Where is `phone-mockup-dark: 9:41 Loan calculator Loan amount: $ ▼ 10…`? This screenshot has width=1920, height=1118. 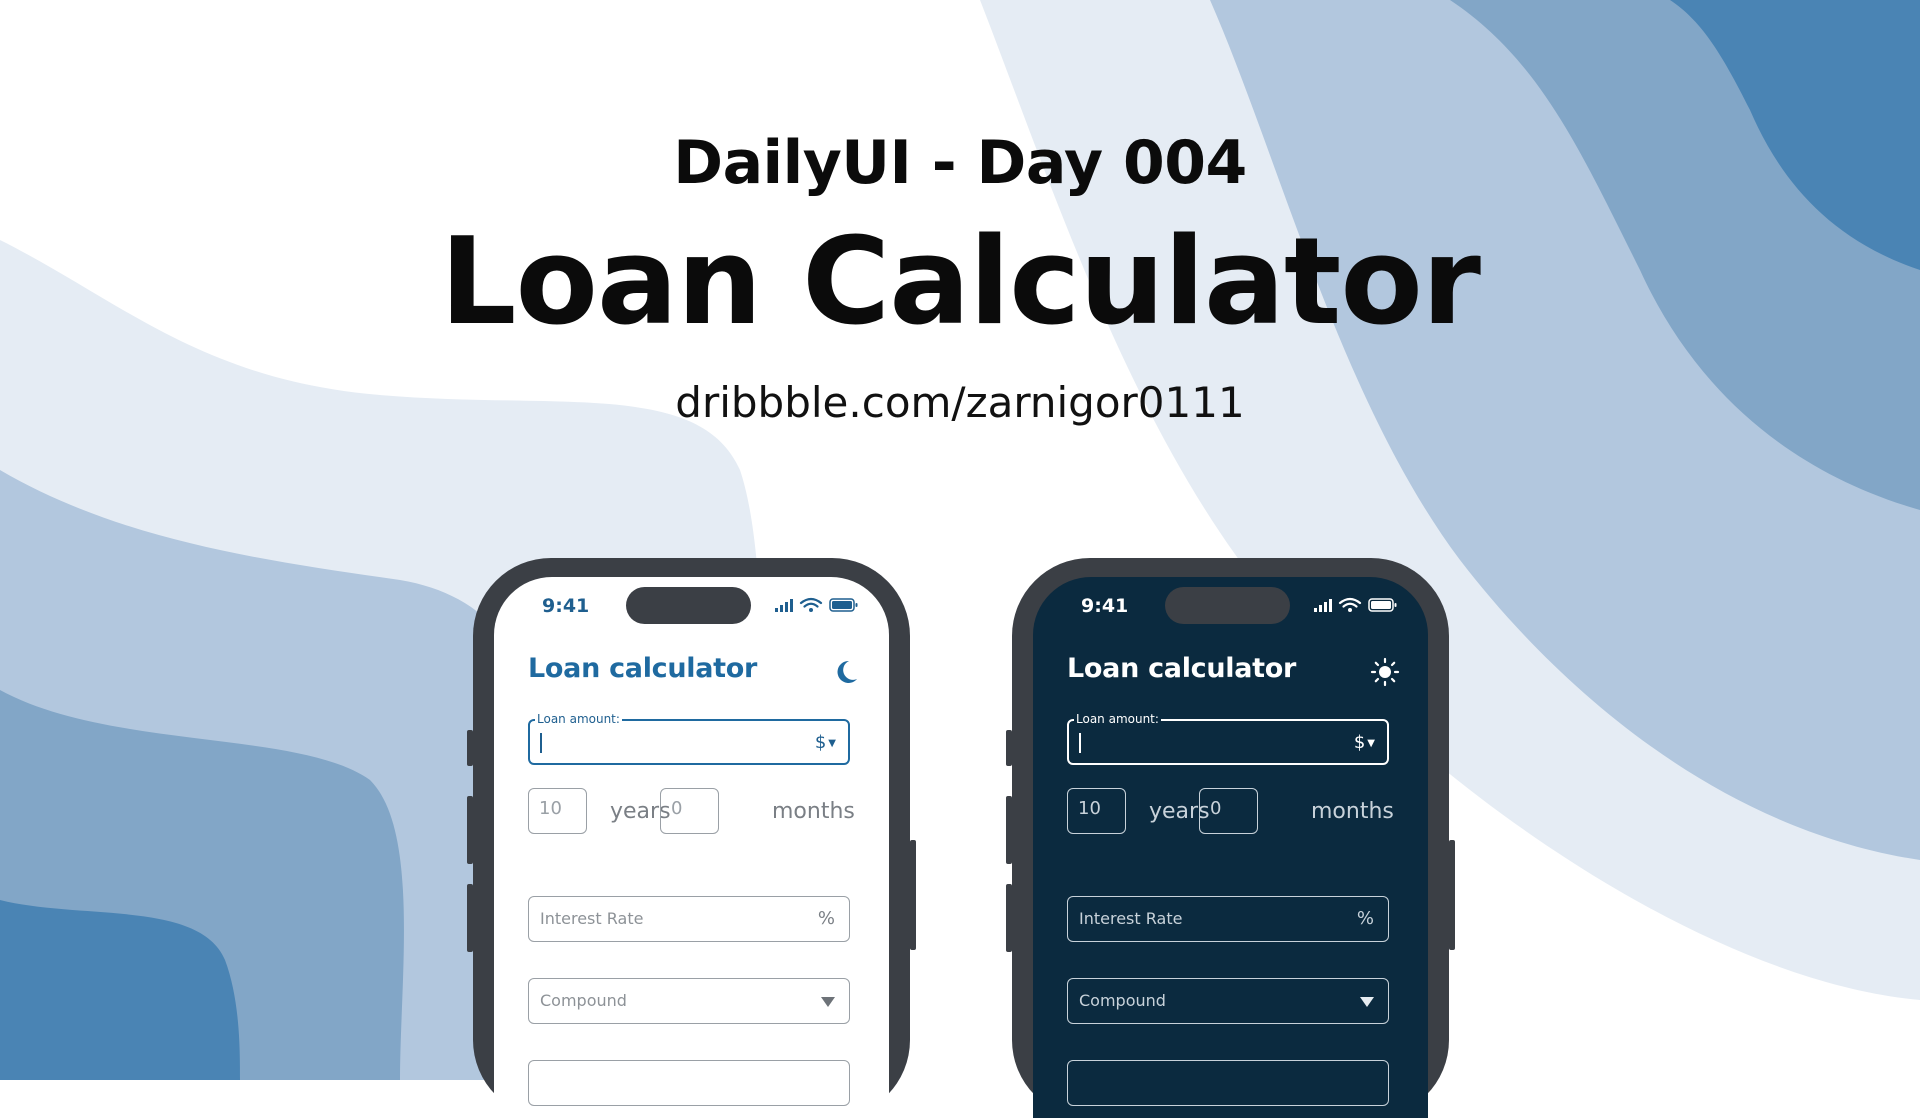
phone-mockup-dark: 9:41 Loan calculator Loan amount: $ ▼ 10… is located at coordinates (1230, 838).